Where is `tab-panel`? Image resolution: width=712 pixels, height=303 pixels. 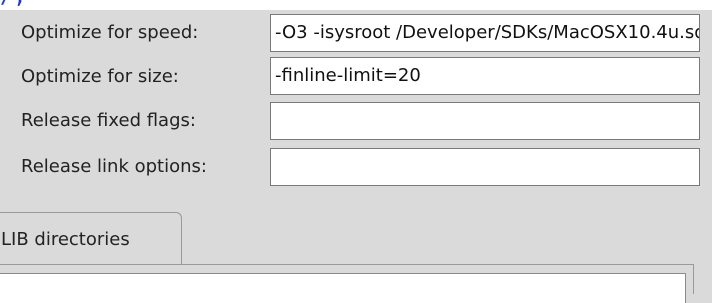 tab-panel is located at coordinates (347, 283).